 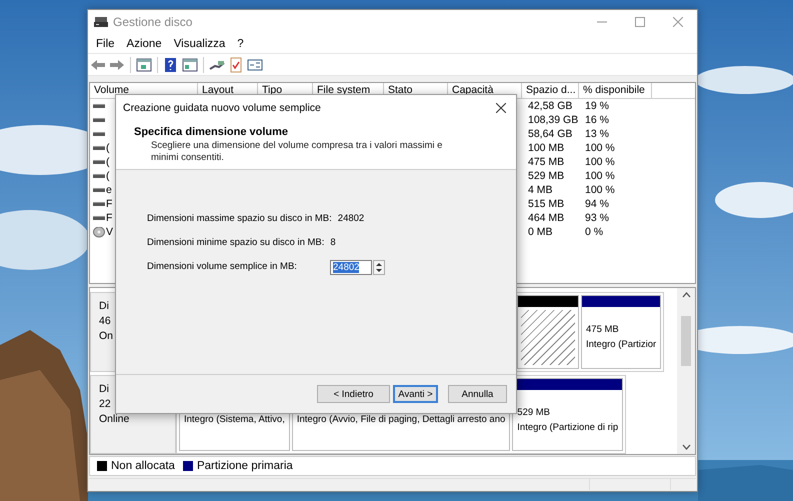 What do you see at coordinates (621, 345) in the screenshot?
I see `partition-status: Integro (Partizior` at bounding box center [621, 345].